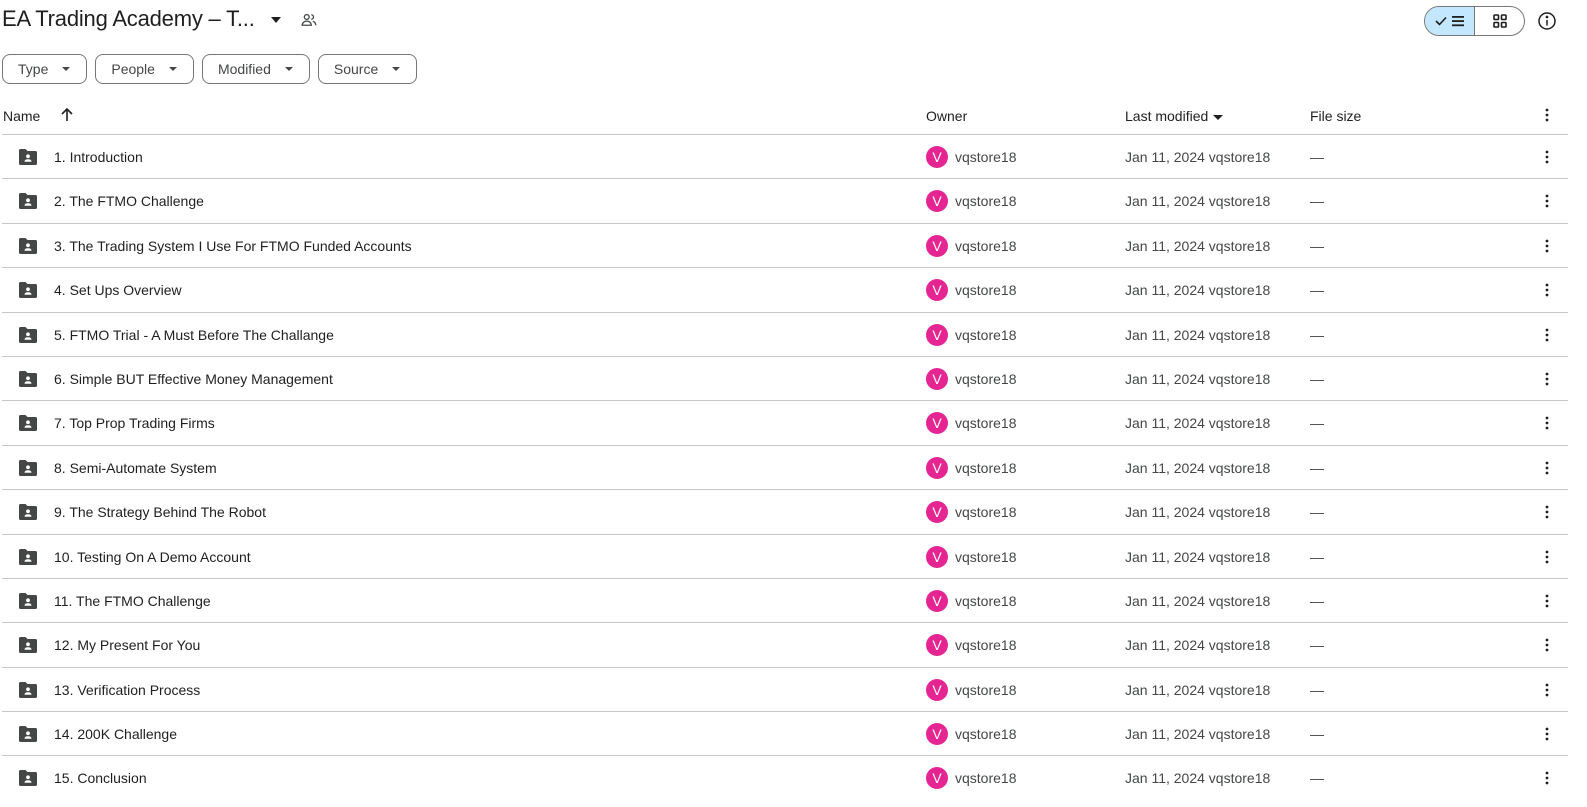  I want to click on grid-view-button, so click(1499, 21).